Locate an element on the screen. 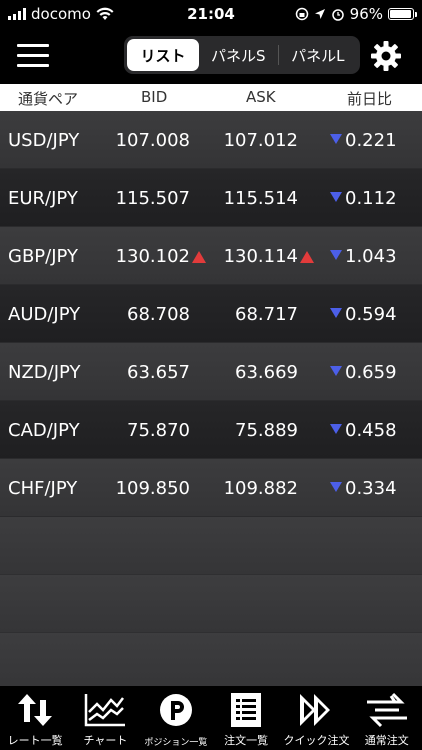 The image size is (422, 750). alarm-icon is located at coordinates (337, 15).